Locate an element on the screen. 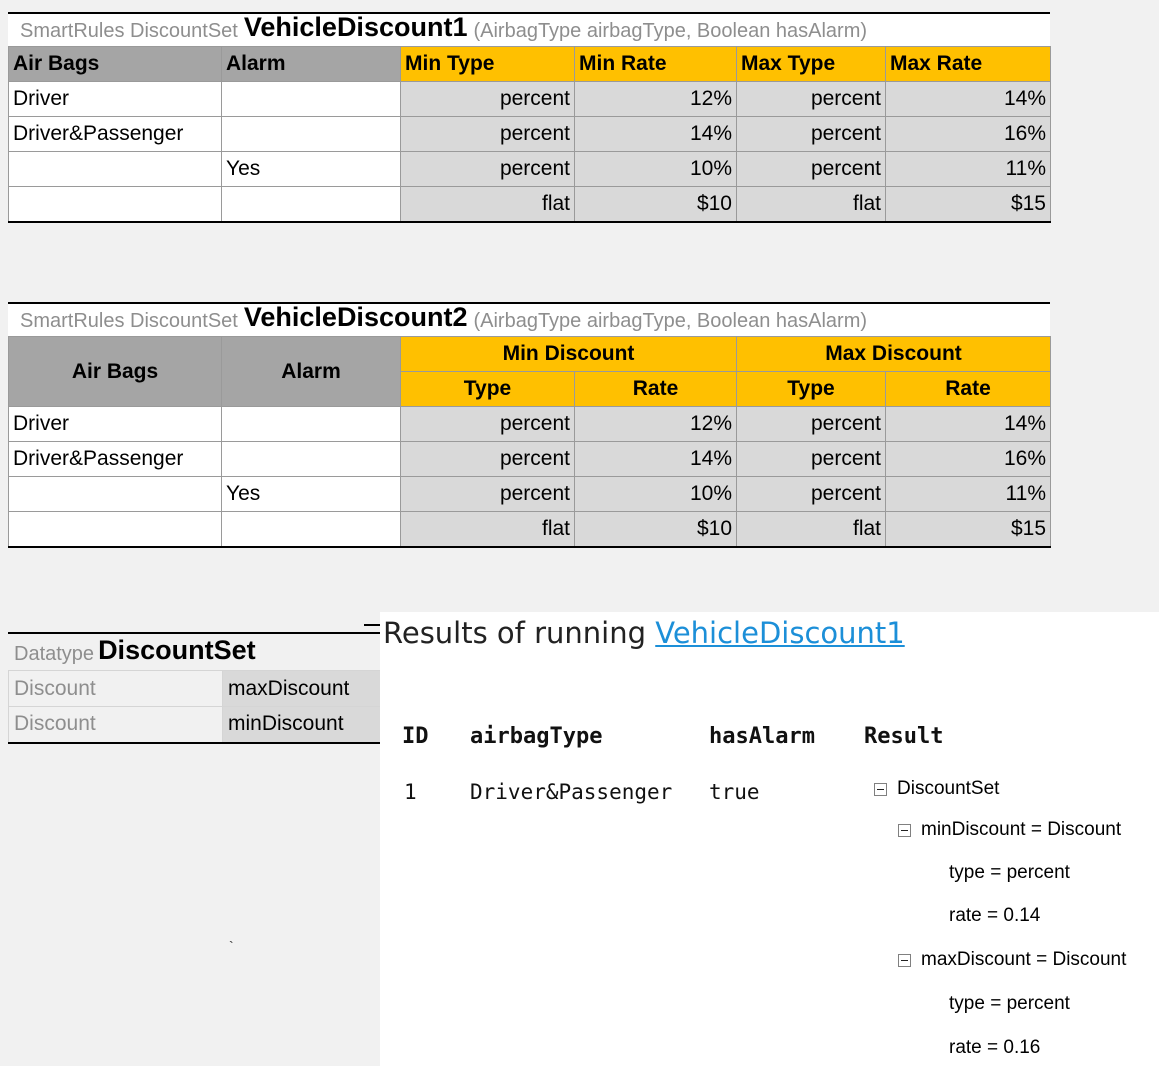  header-max-rate: Rate is located at coordinates (968, 389).